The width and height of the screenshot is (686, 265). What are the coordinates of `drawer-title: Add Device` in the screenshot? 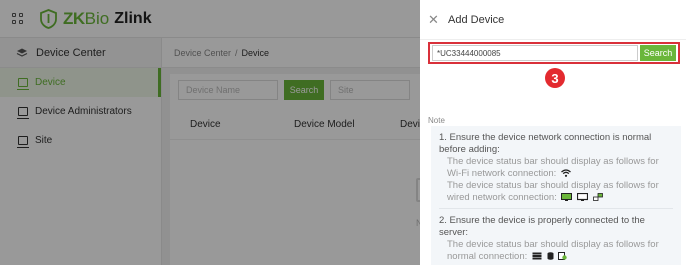 It's located at (476, 19).